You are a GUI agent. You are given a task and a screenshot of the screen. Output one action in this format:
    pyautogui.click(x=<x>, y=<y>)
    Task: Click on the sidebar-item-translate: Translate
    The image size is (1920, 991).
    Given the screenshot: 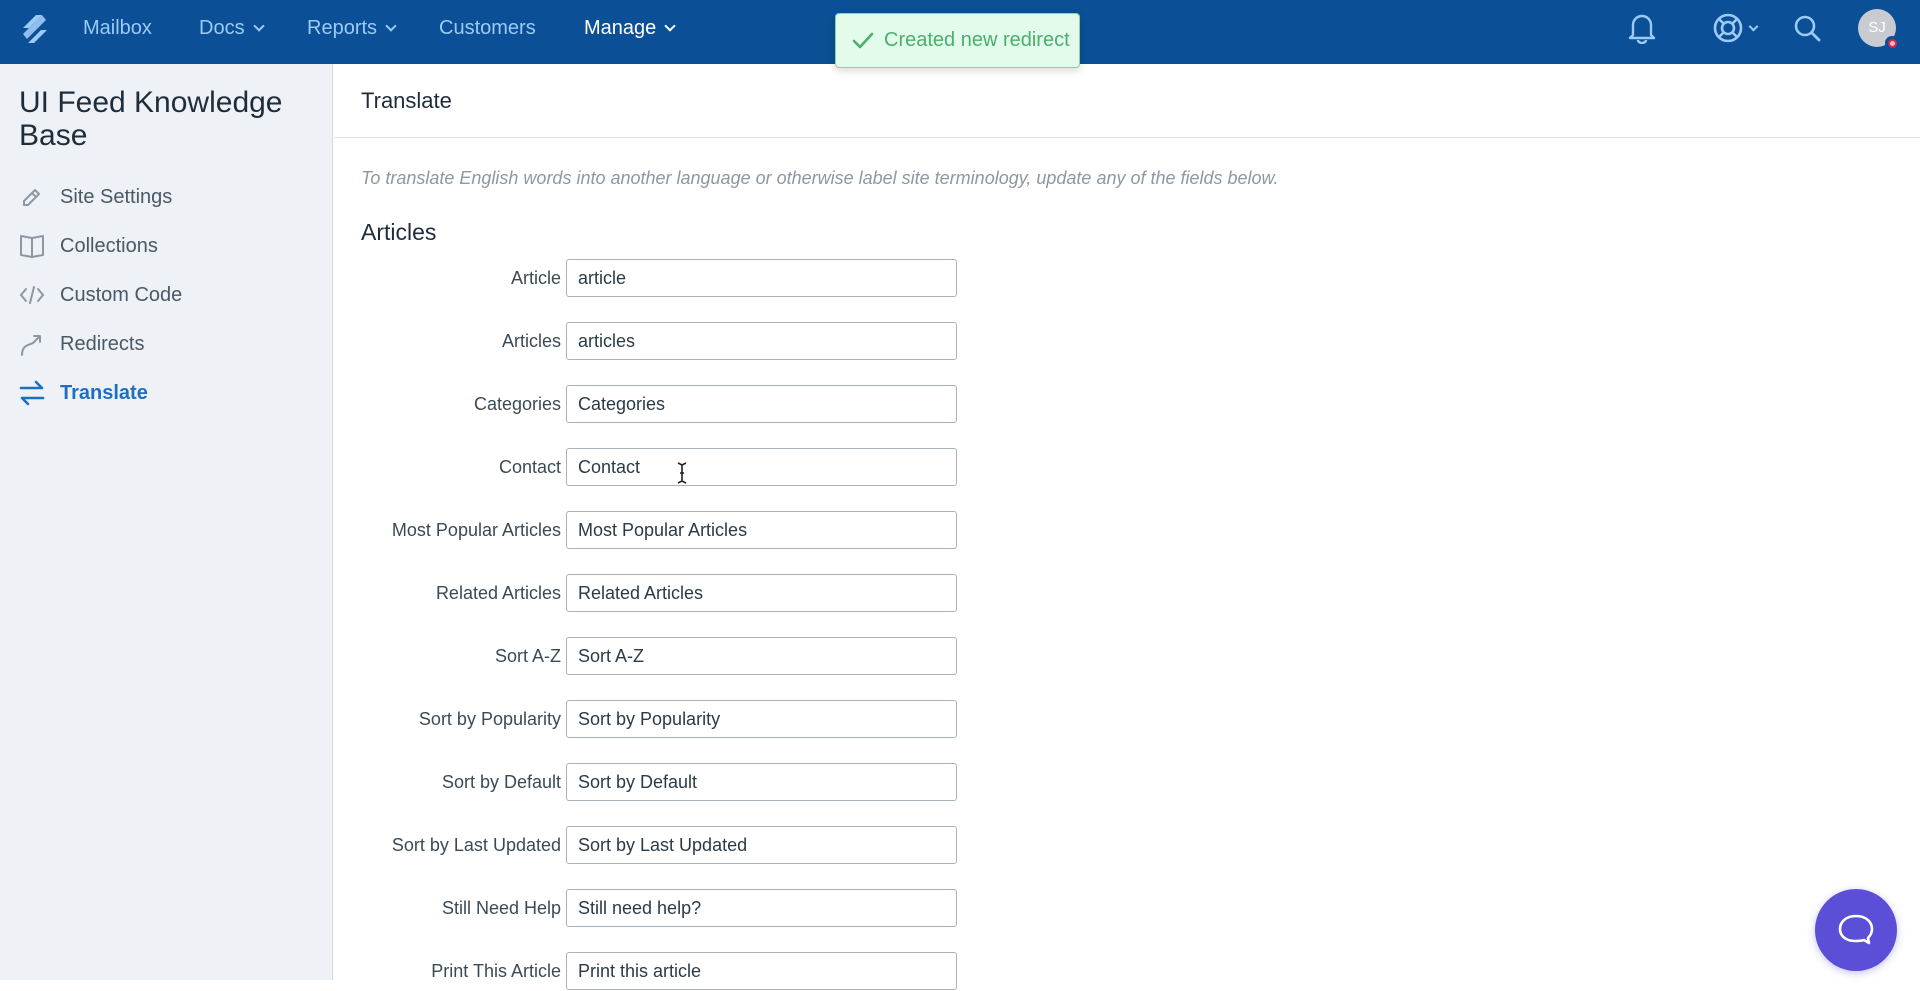 What is the action you would take?
    pyautogui.click(x=83, y=393)
    